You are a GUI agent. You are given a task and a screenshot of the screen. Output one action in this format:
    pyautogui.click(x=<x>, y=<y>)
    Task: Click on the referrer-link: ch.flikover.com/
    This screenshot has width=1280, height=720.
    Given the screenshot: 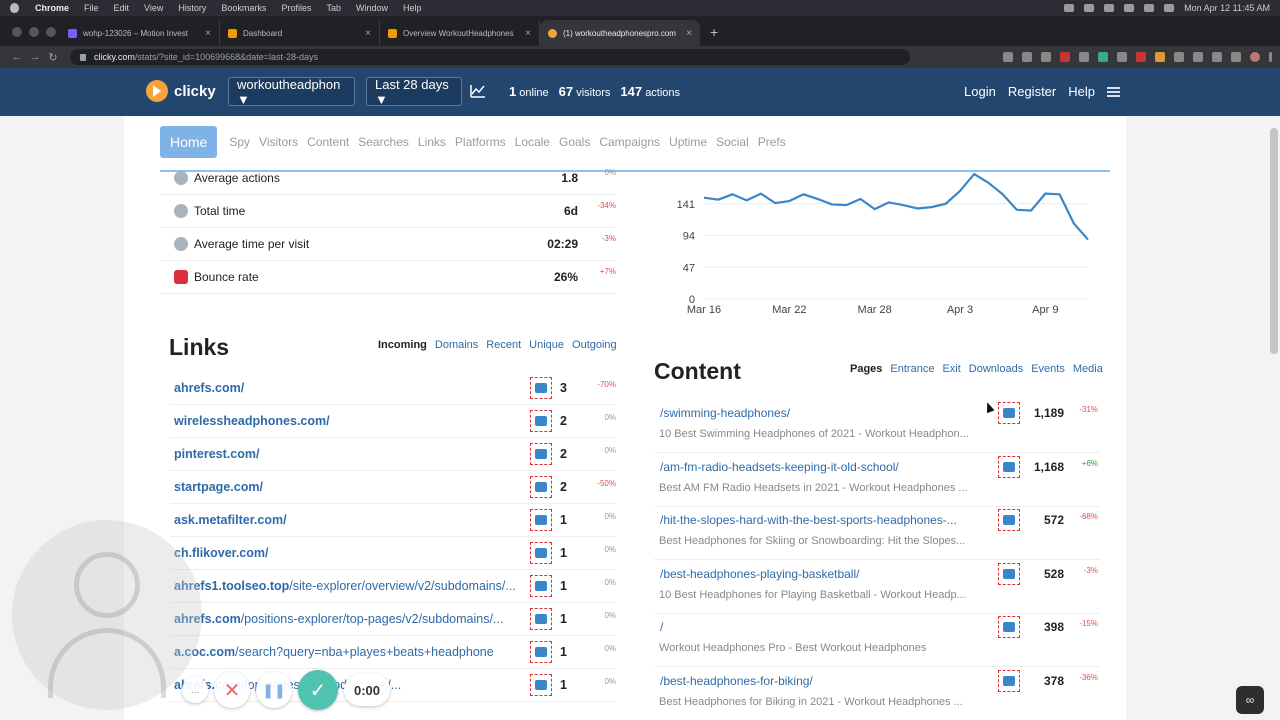 What is the action you would take?
    pyautogui.click(x=350, y=553)
    